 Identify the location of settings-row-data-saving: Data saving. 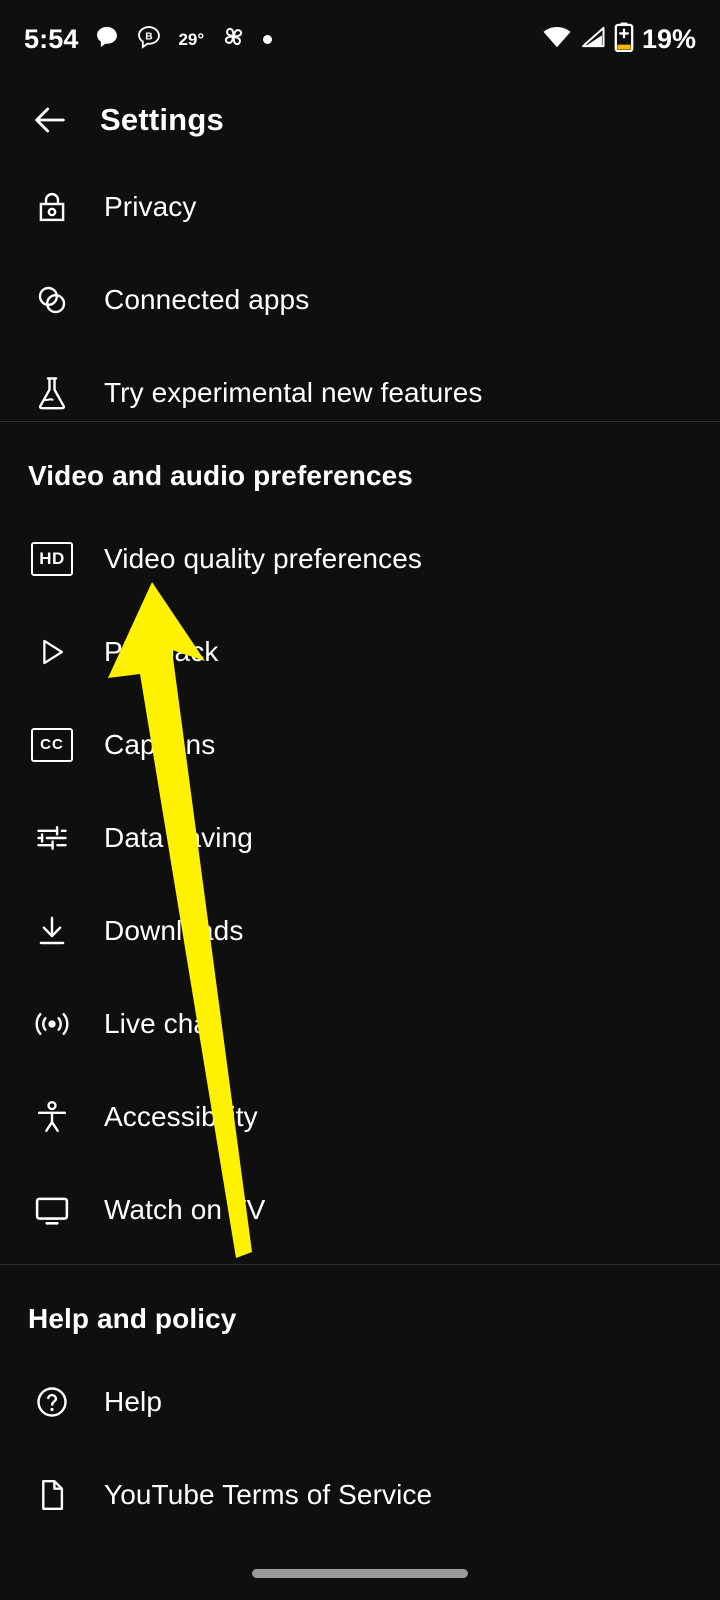
(360, 837).